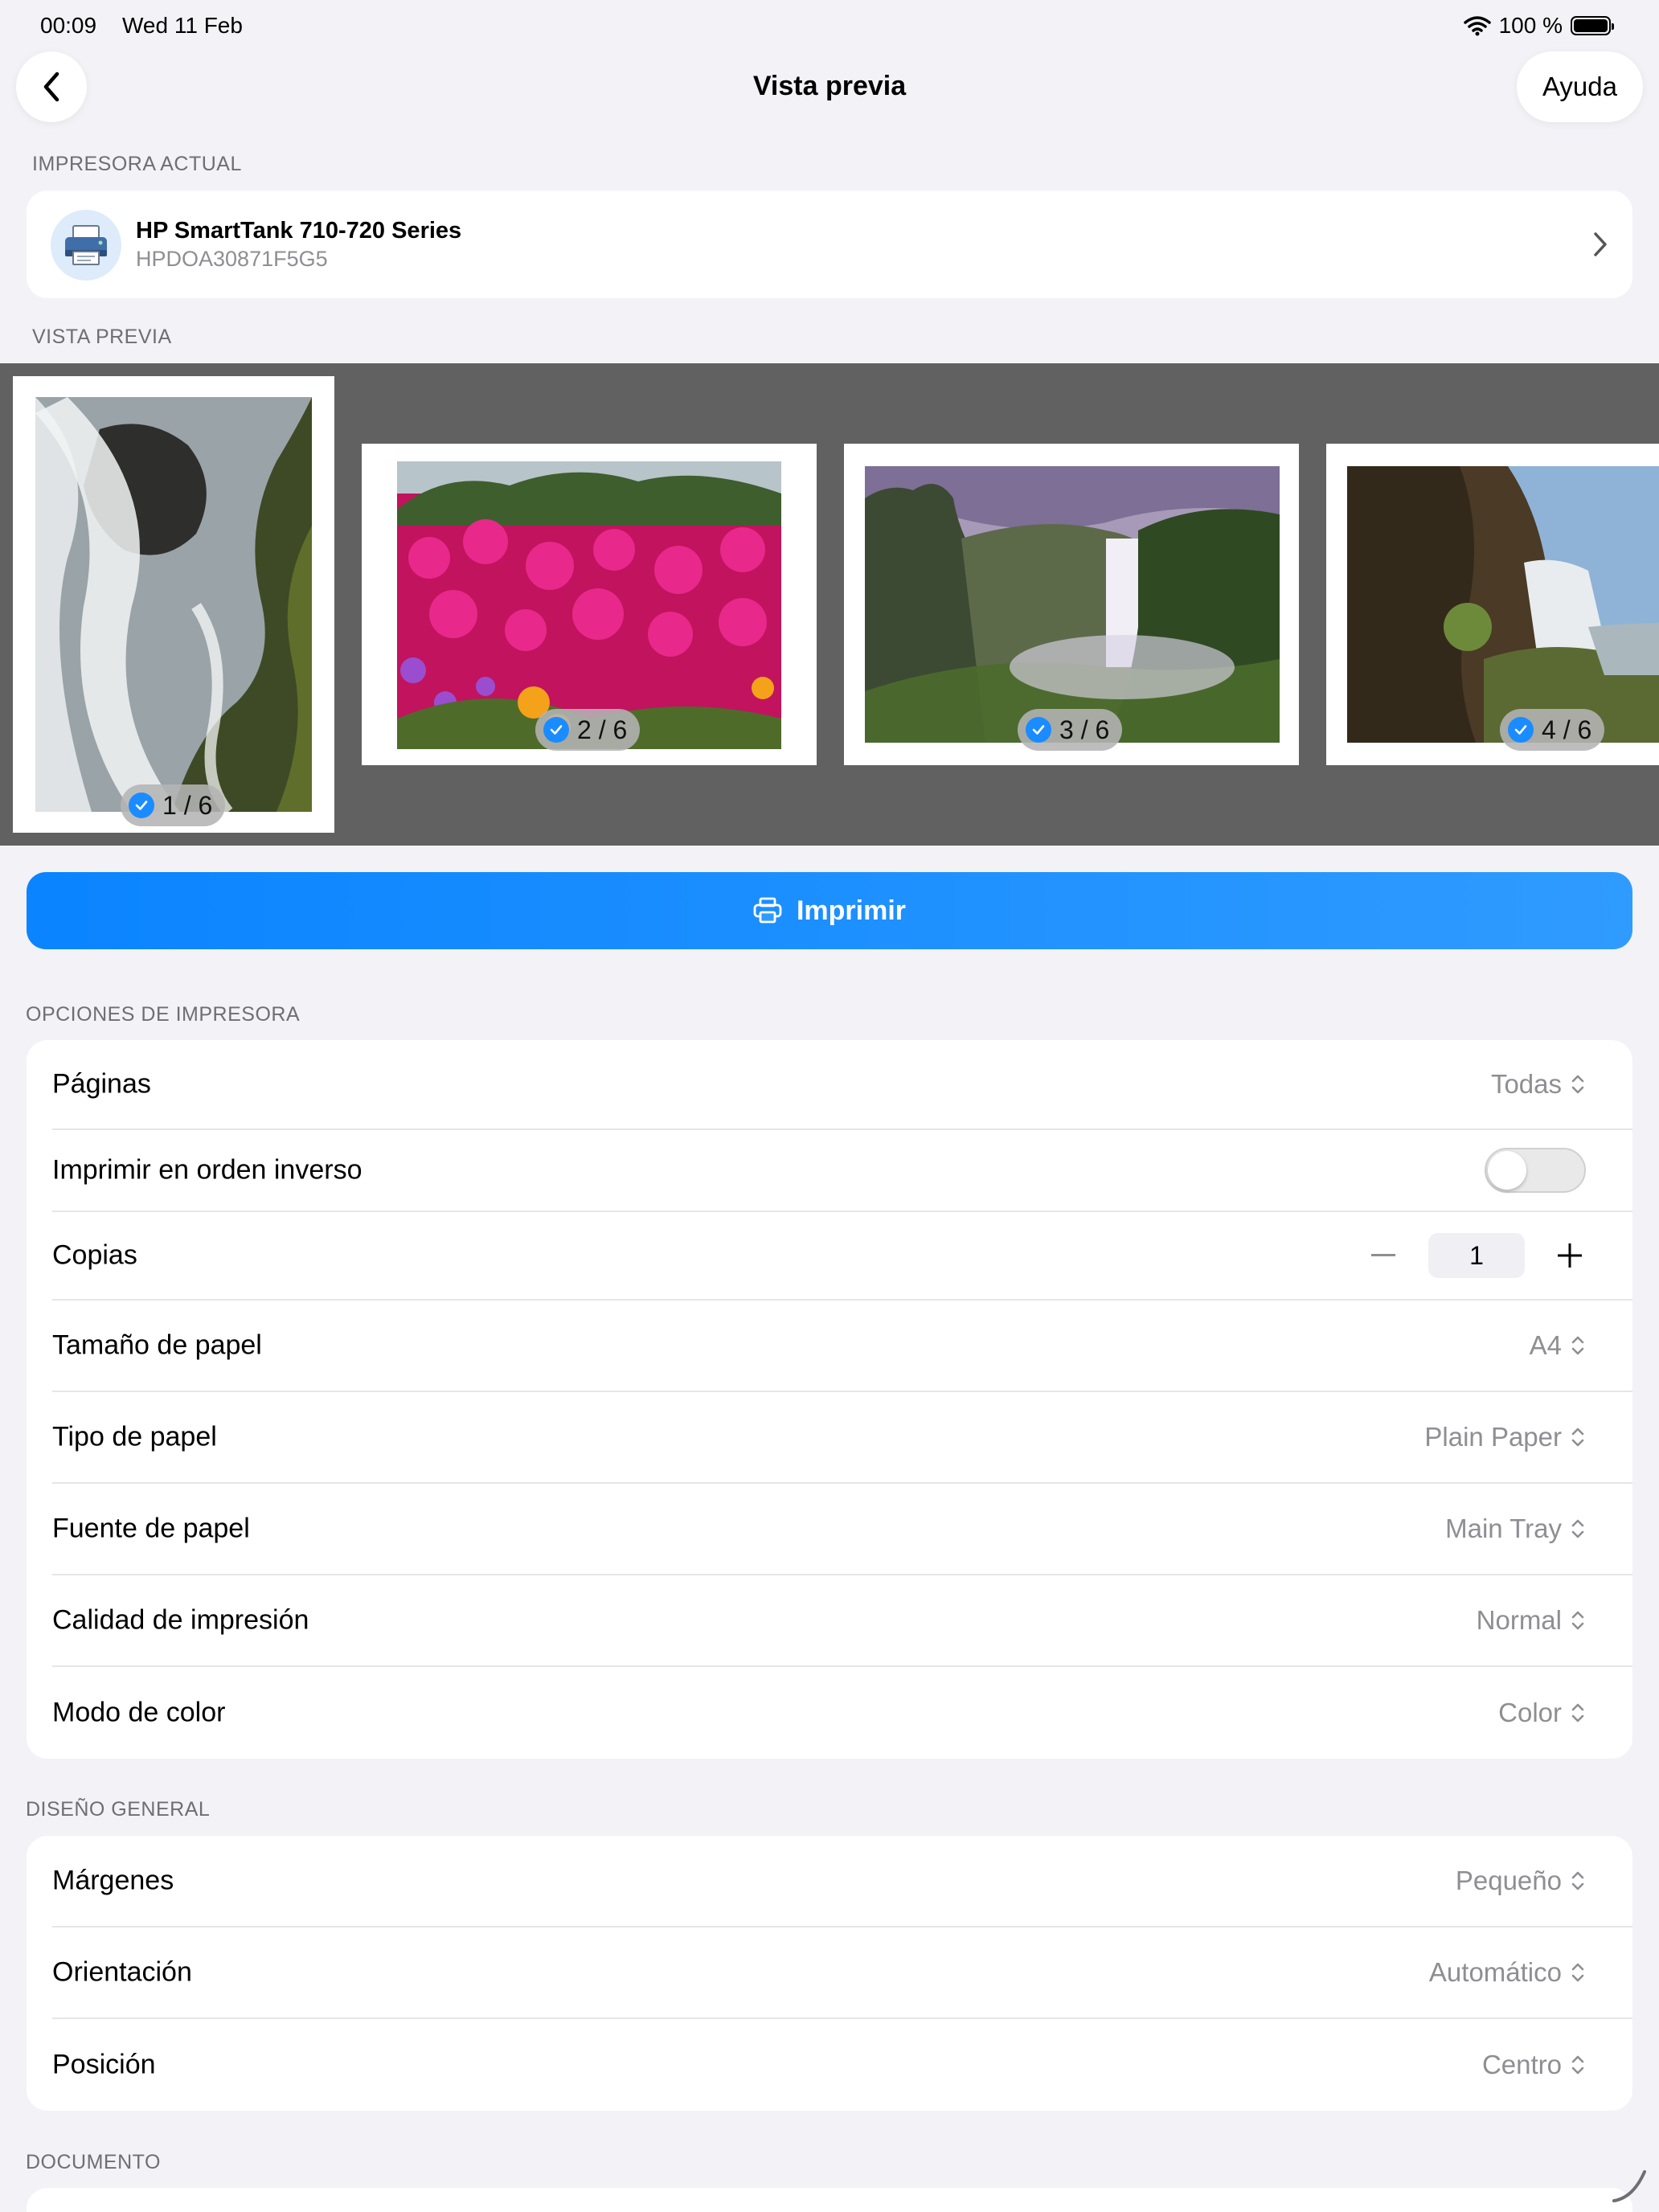  Describe the element at coordinates (842, 1171) in the screenshot. I see `reverse-order-row: Imprimir en orden inverso` at that location.